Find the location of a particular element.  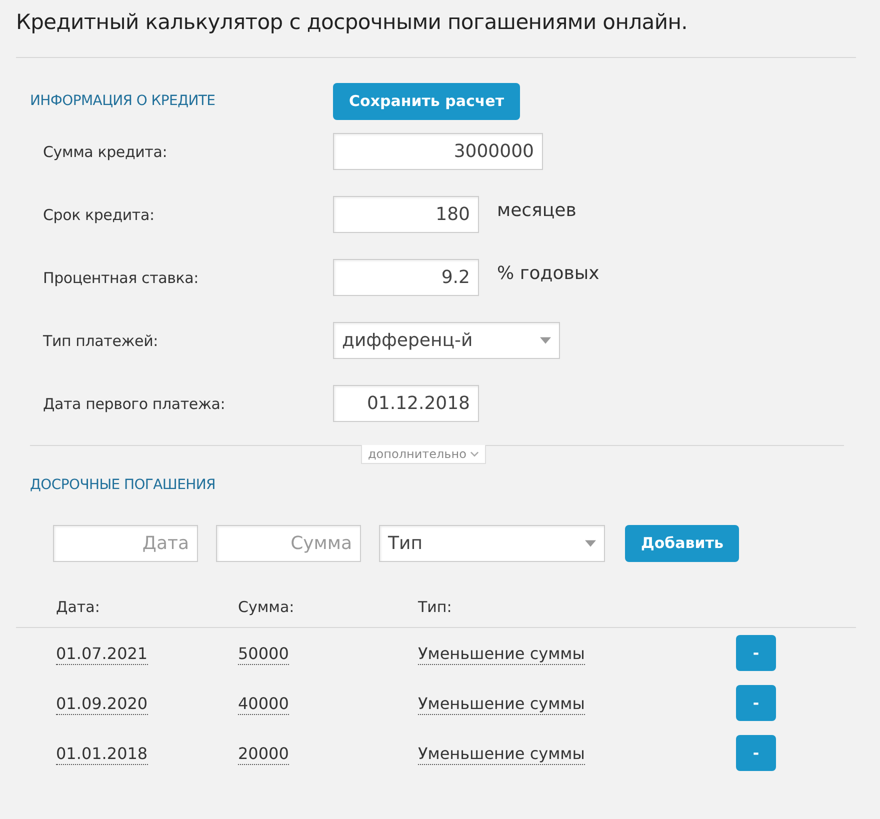

field-label: Срок кредита: is located at coordinates (99, 215).